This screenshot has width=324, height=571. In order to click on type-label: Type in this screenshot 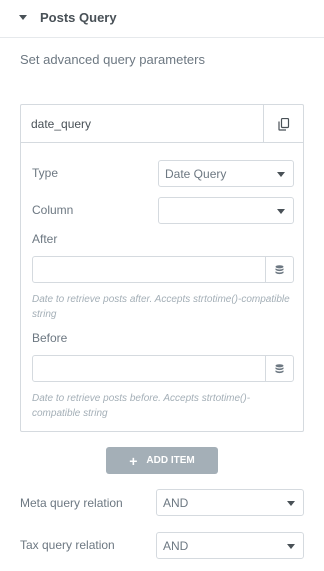, I will do `click(45, 173)`.